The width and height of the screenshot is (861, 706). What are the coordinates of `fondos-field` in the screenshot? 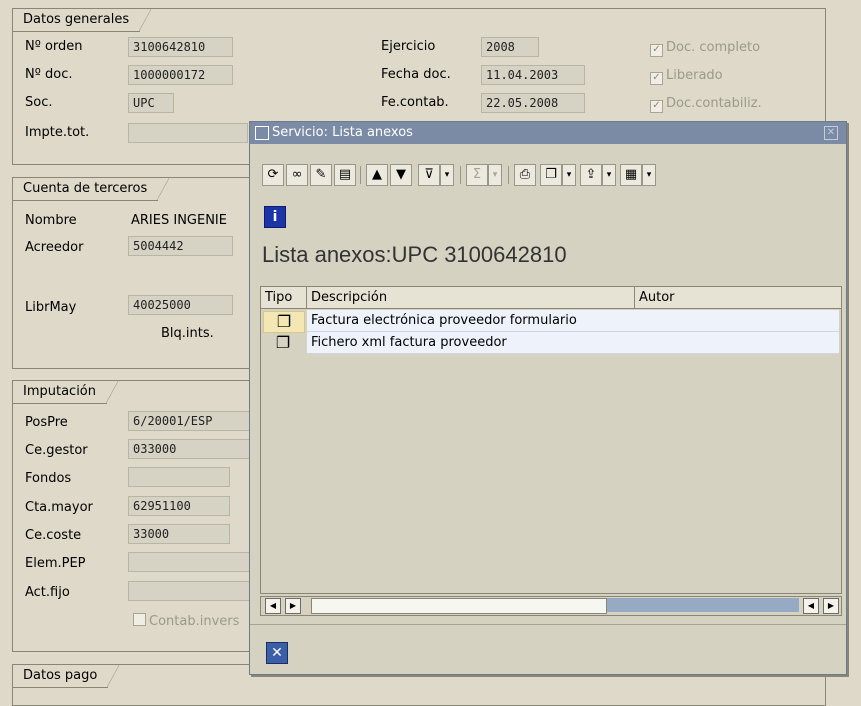 It's located at (179, 477).